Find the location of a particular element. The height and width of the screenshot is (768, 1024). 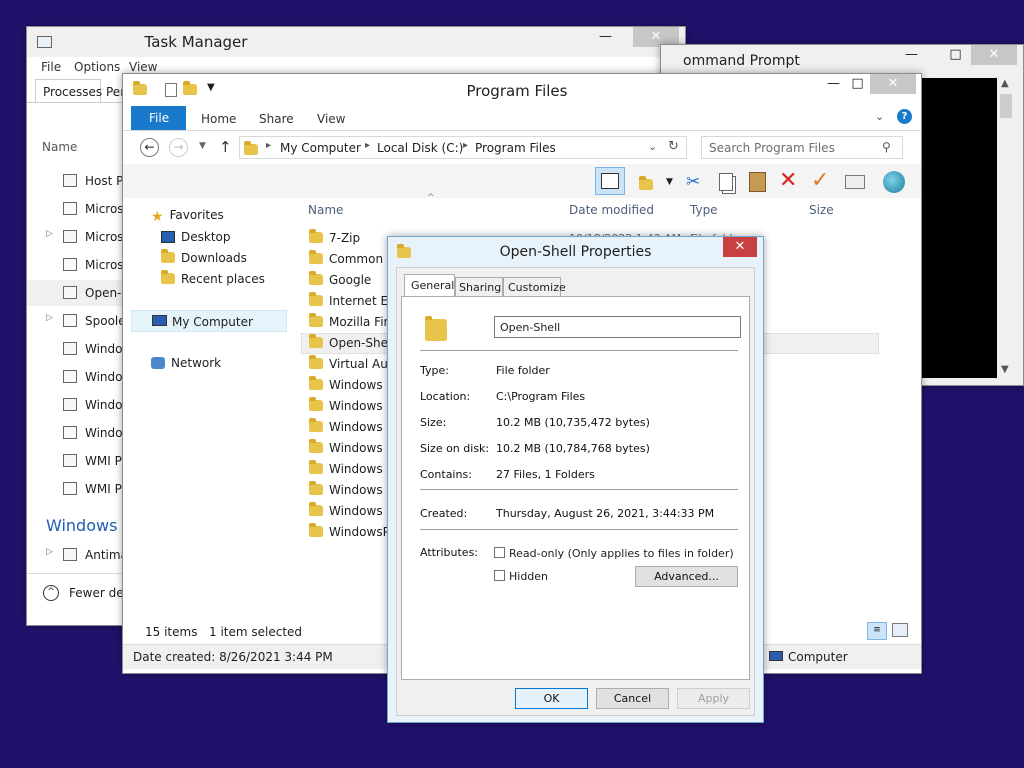

scroll-down-icon: ▼ is located at coordinates (1005, 369).